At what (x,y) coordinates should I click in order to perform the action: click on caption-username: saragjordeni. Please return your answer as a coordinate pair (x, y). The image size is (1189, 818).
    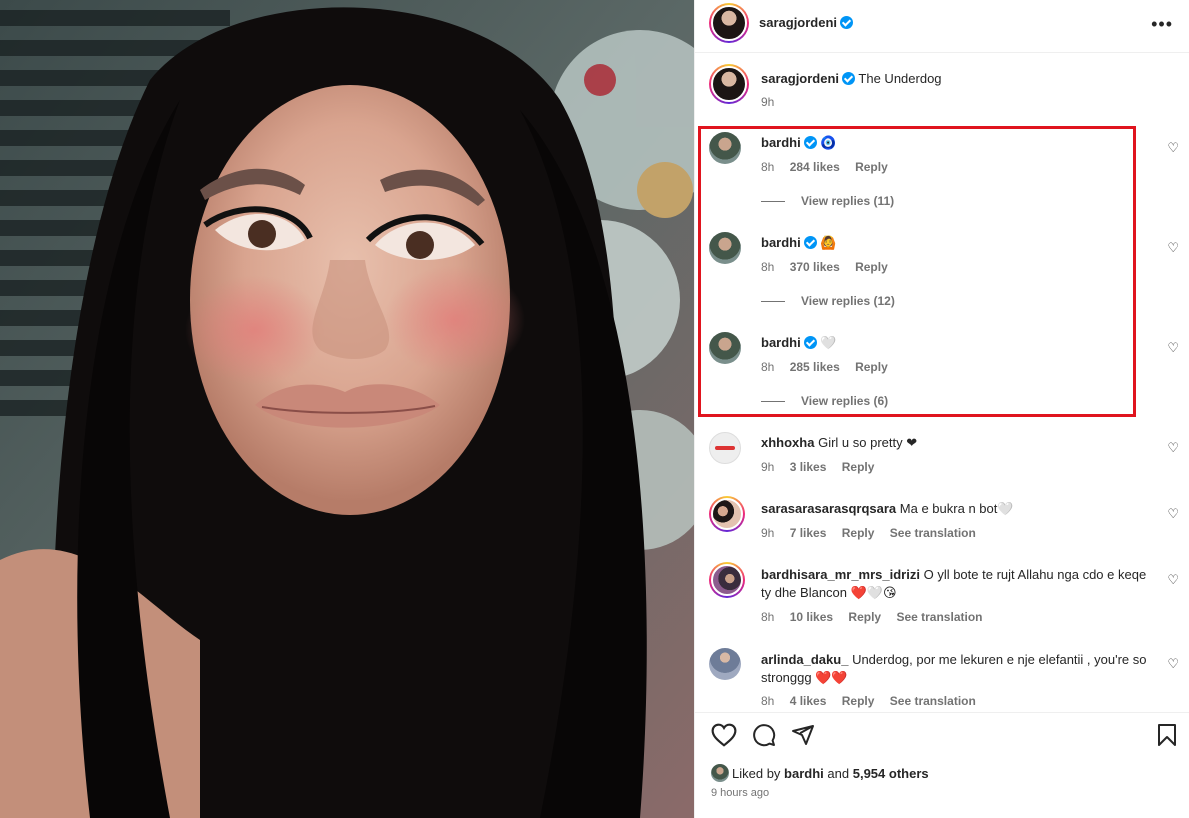
    Looking at the image, I should click on (800, 78).